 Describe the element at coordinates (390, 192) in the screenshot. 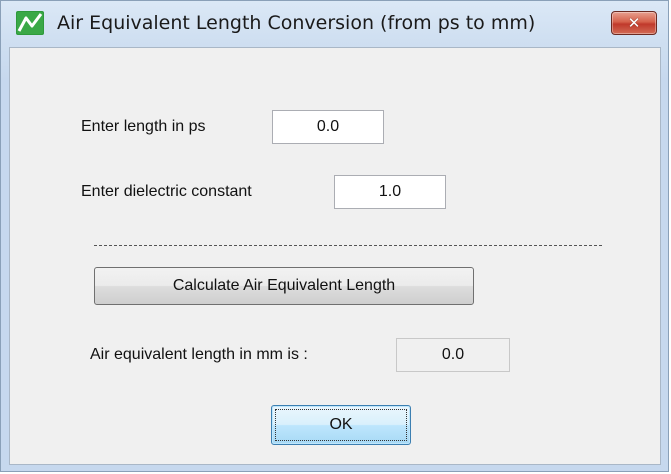

I see `dielectric-input: 1.0` at that location.